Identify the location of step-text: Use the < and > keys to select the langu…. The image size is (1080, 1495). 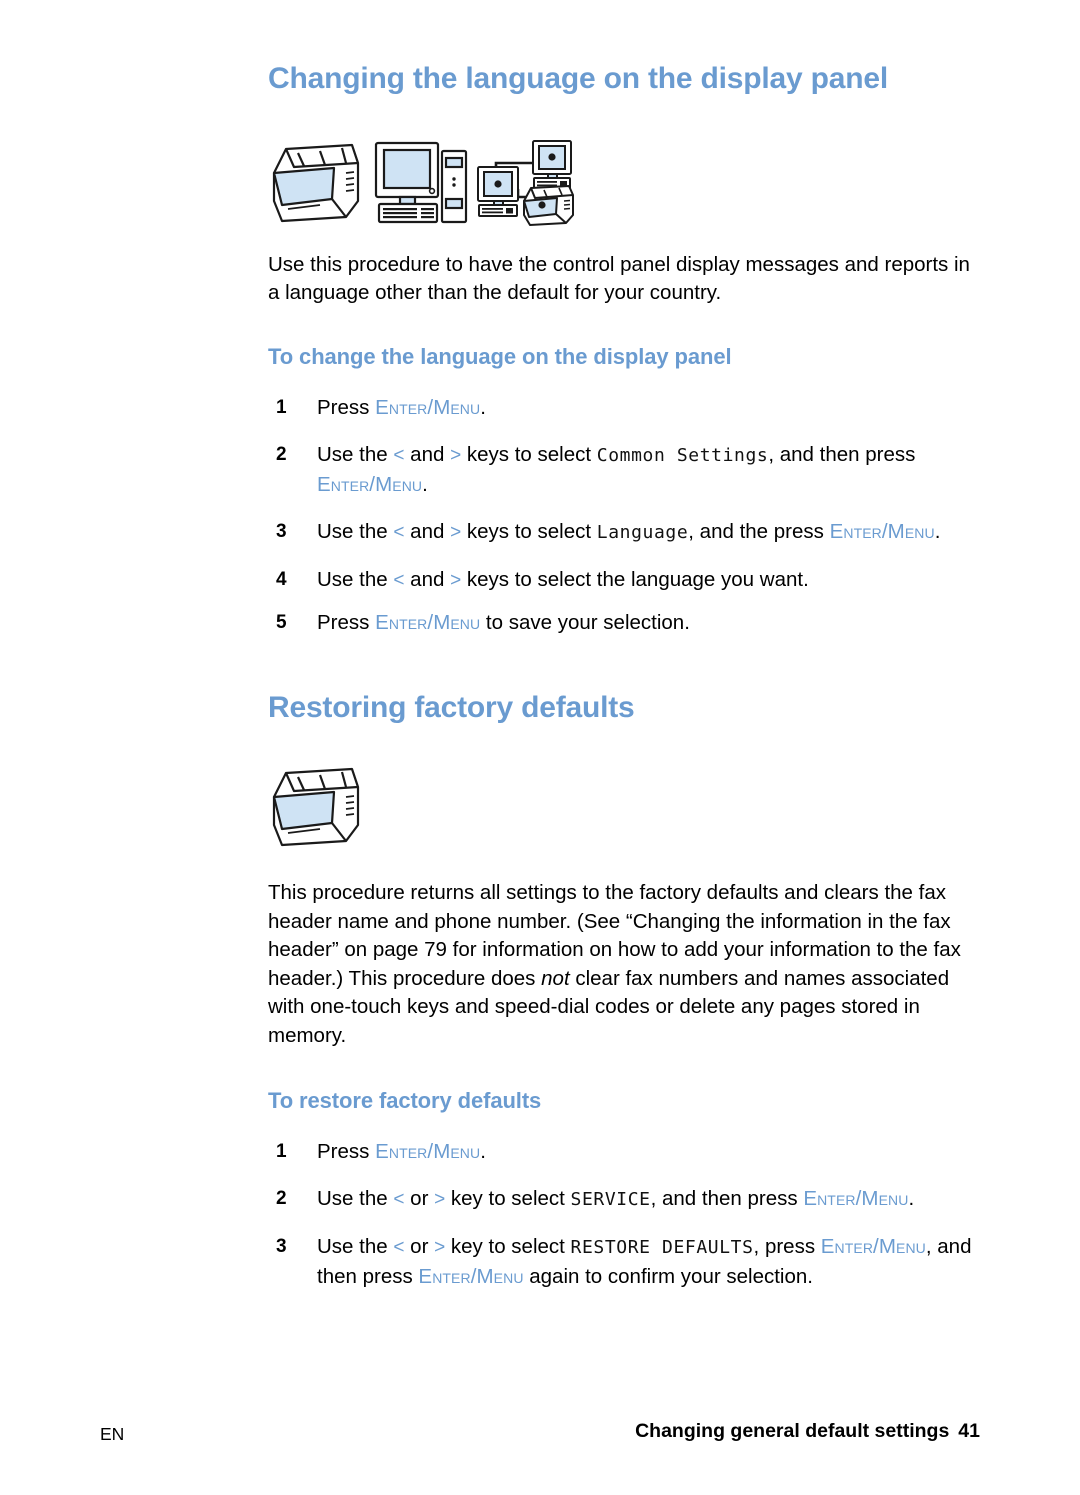
(563, 579).